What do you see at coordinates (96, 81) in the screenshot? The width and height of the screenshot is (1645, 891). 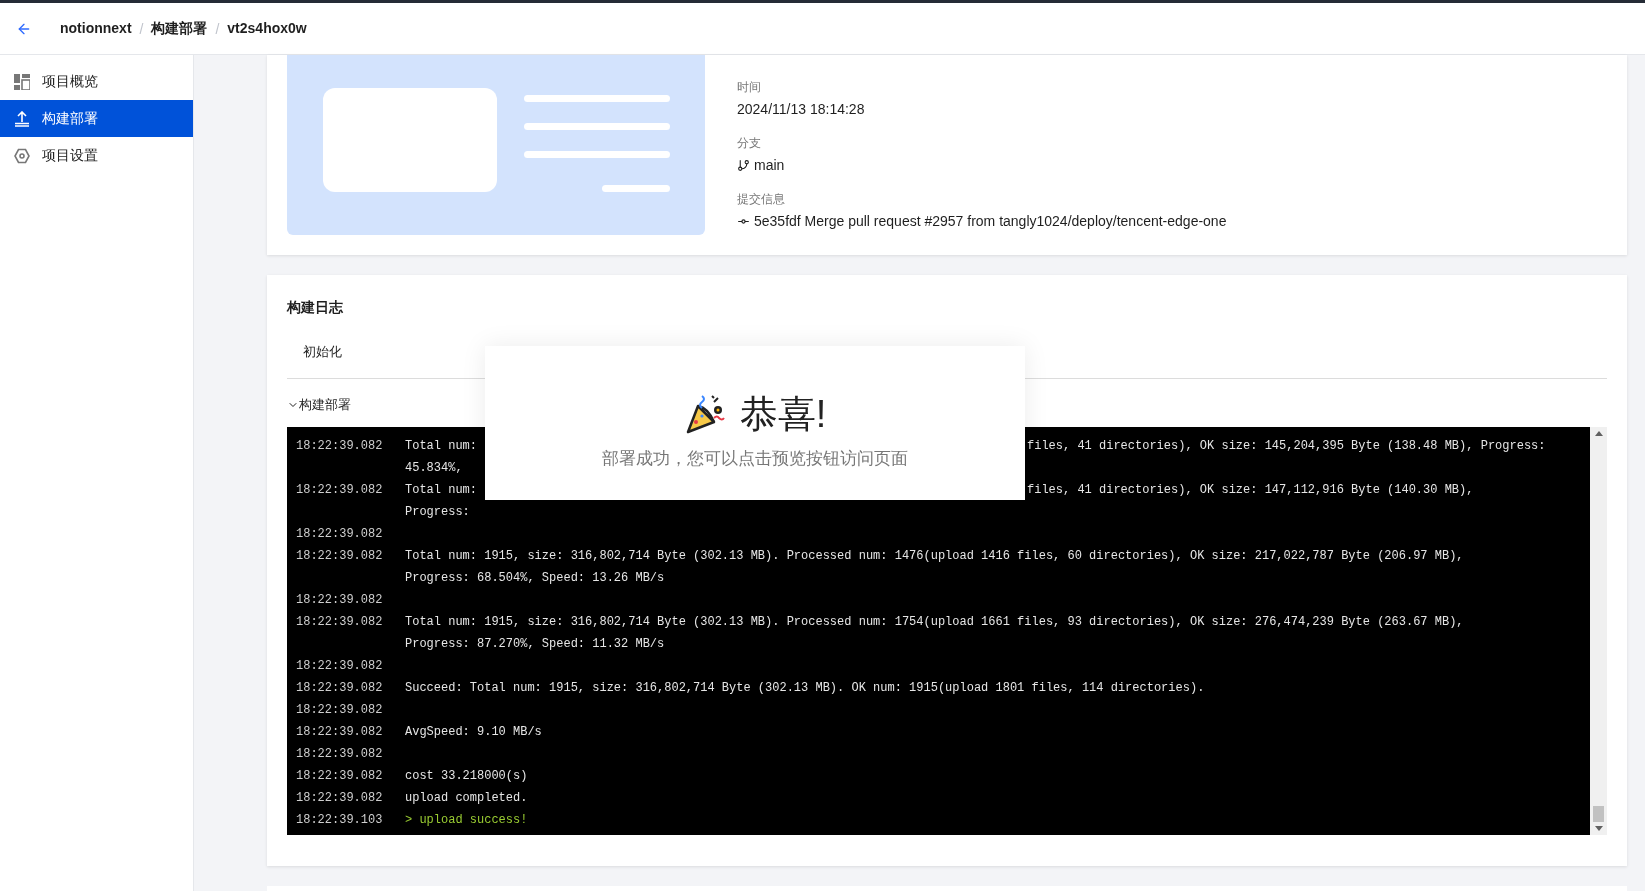 I see `sidebar-item: 项目概览` at bounding box center [96, 81].